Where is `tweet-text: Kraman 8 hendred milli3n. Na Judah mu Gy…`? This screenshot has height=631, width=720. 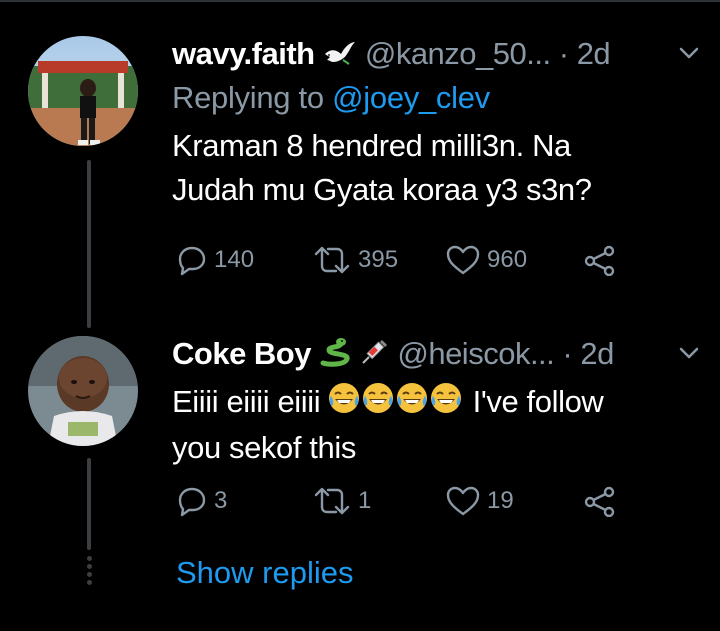 tweet-text: Kraman 8 hendred milli3n. Na Judah mu Gy… is located at coordinates (438, 168).